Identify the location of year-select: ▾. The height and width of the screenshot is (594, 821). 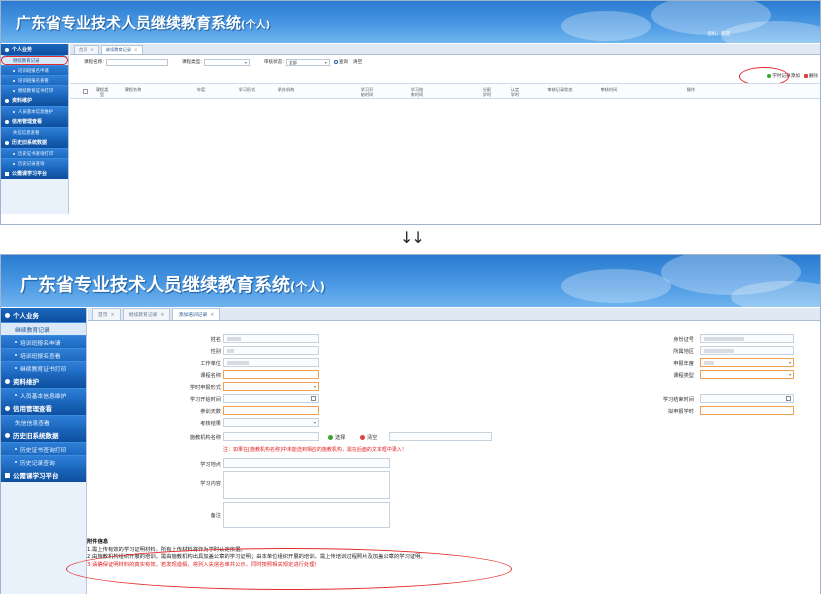
(747, 362).